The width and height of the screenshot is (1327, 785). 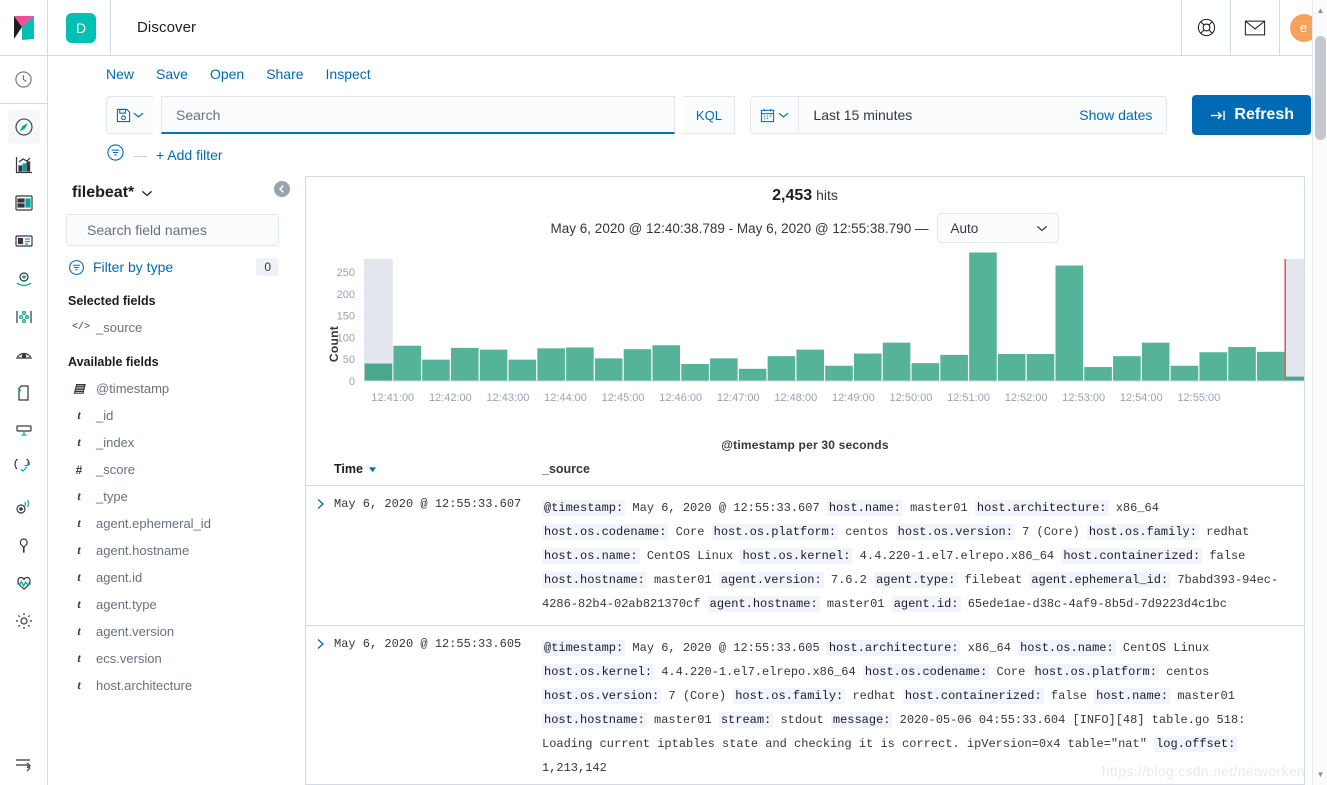 What do you see at coordinates (24, 469) in the screenshot?
I see `nav-uptime` at bounding box center [24, 469].